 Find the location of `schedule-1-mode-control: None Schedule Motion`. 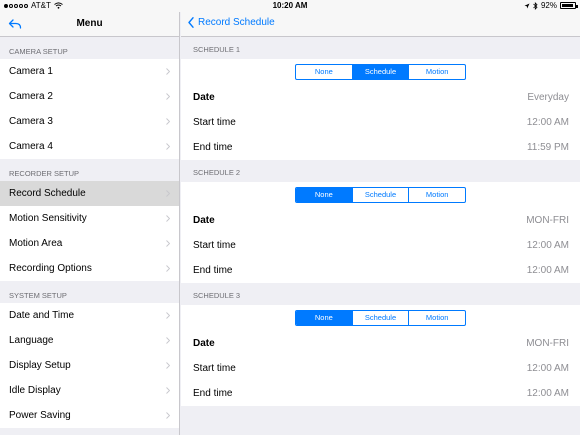

schedule-1-mode-control: None Schedule Motion is located at coordinates (380, 72).